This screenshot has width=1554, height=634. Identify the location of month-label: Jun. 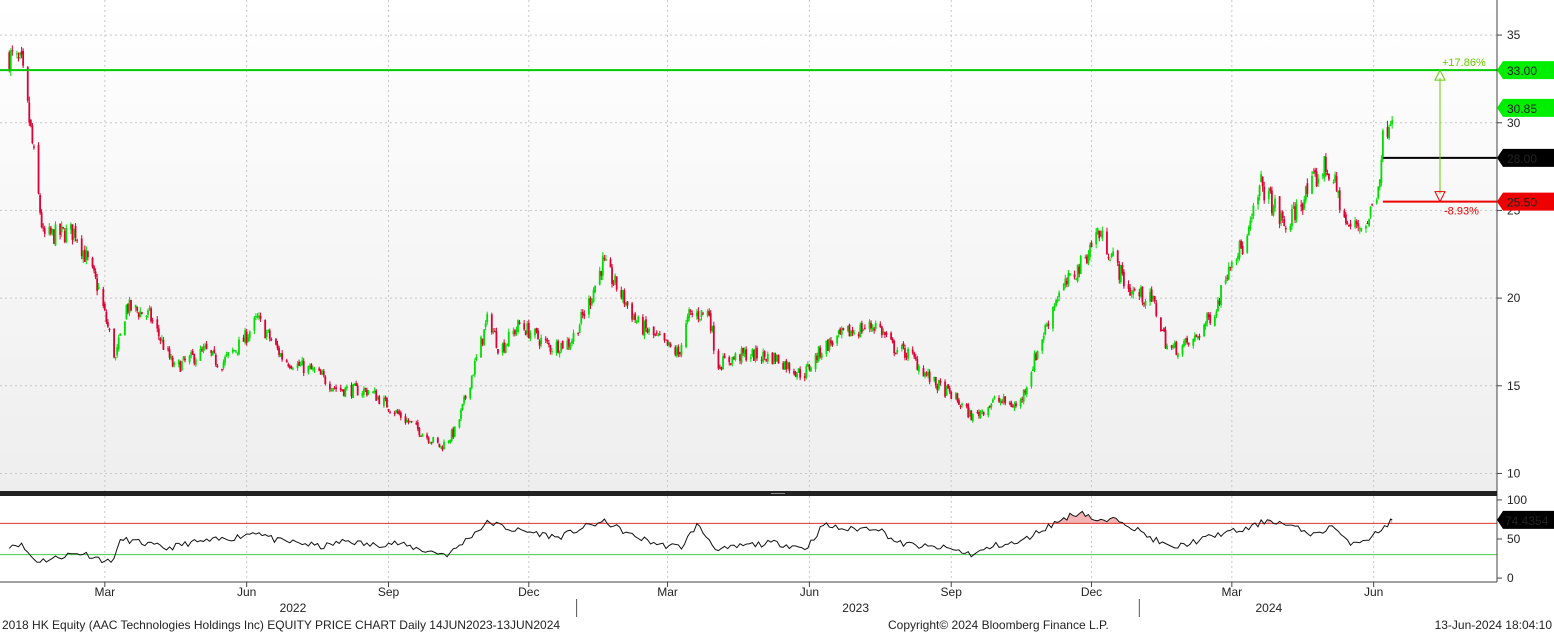
(809, 592).